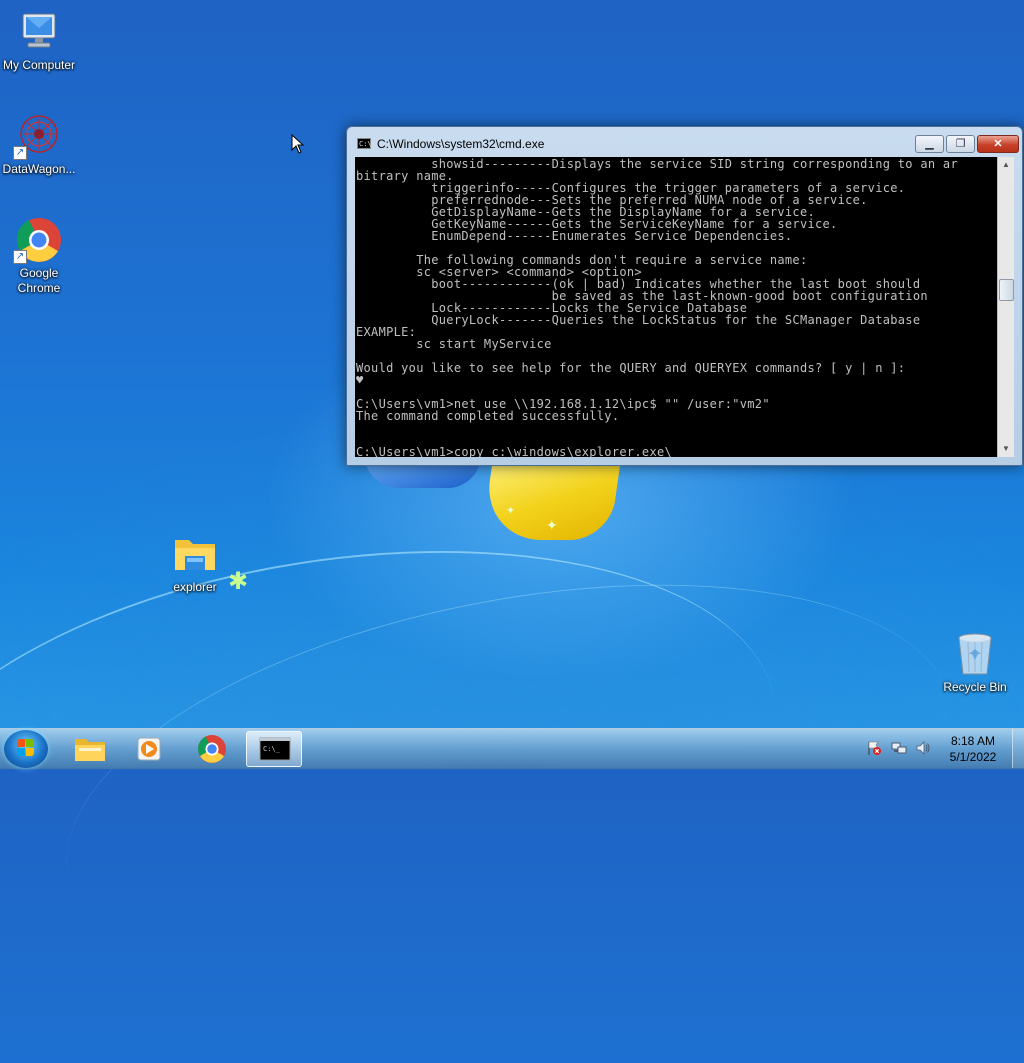 The image size is (1024, 1063). Describe the element at coordinates (38, 136) in the screenshot. I see `datawagon-icon: ↗` at that location.